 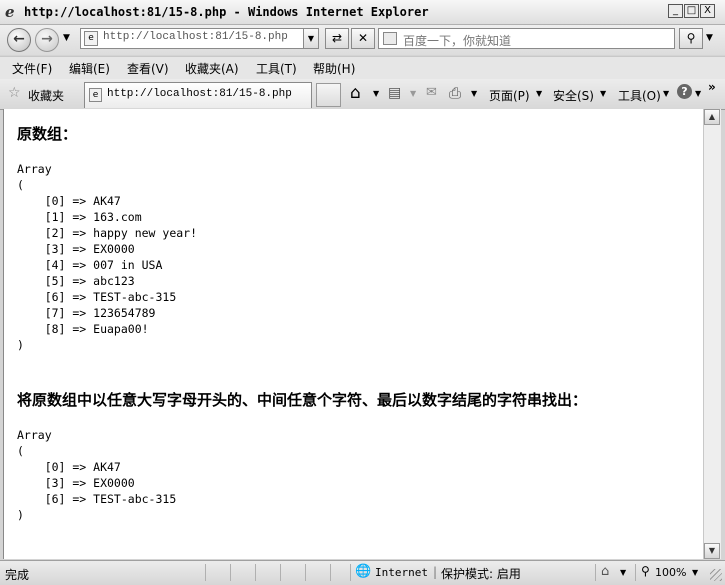 What do you see at coordinates (195, 37) in the screenshot?
I see `address-url: http://localhost:81/15-8.php` at bounding box center [195, 37].